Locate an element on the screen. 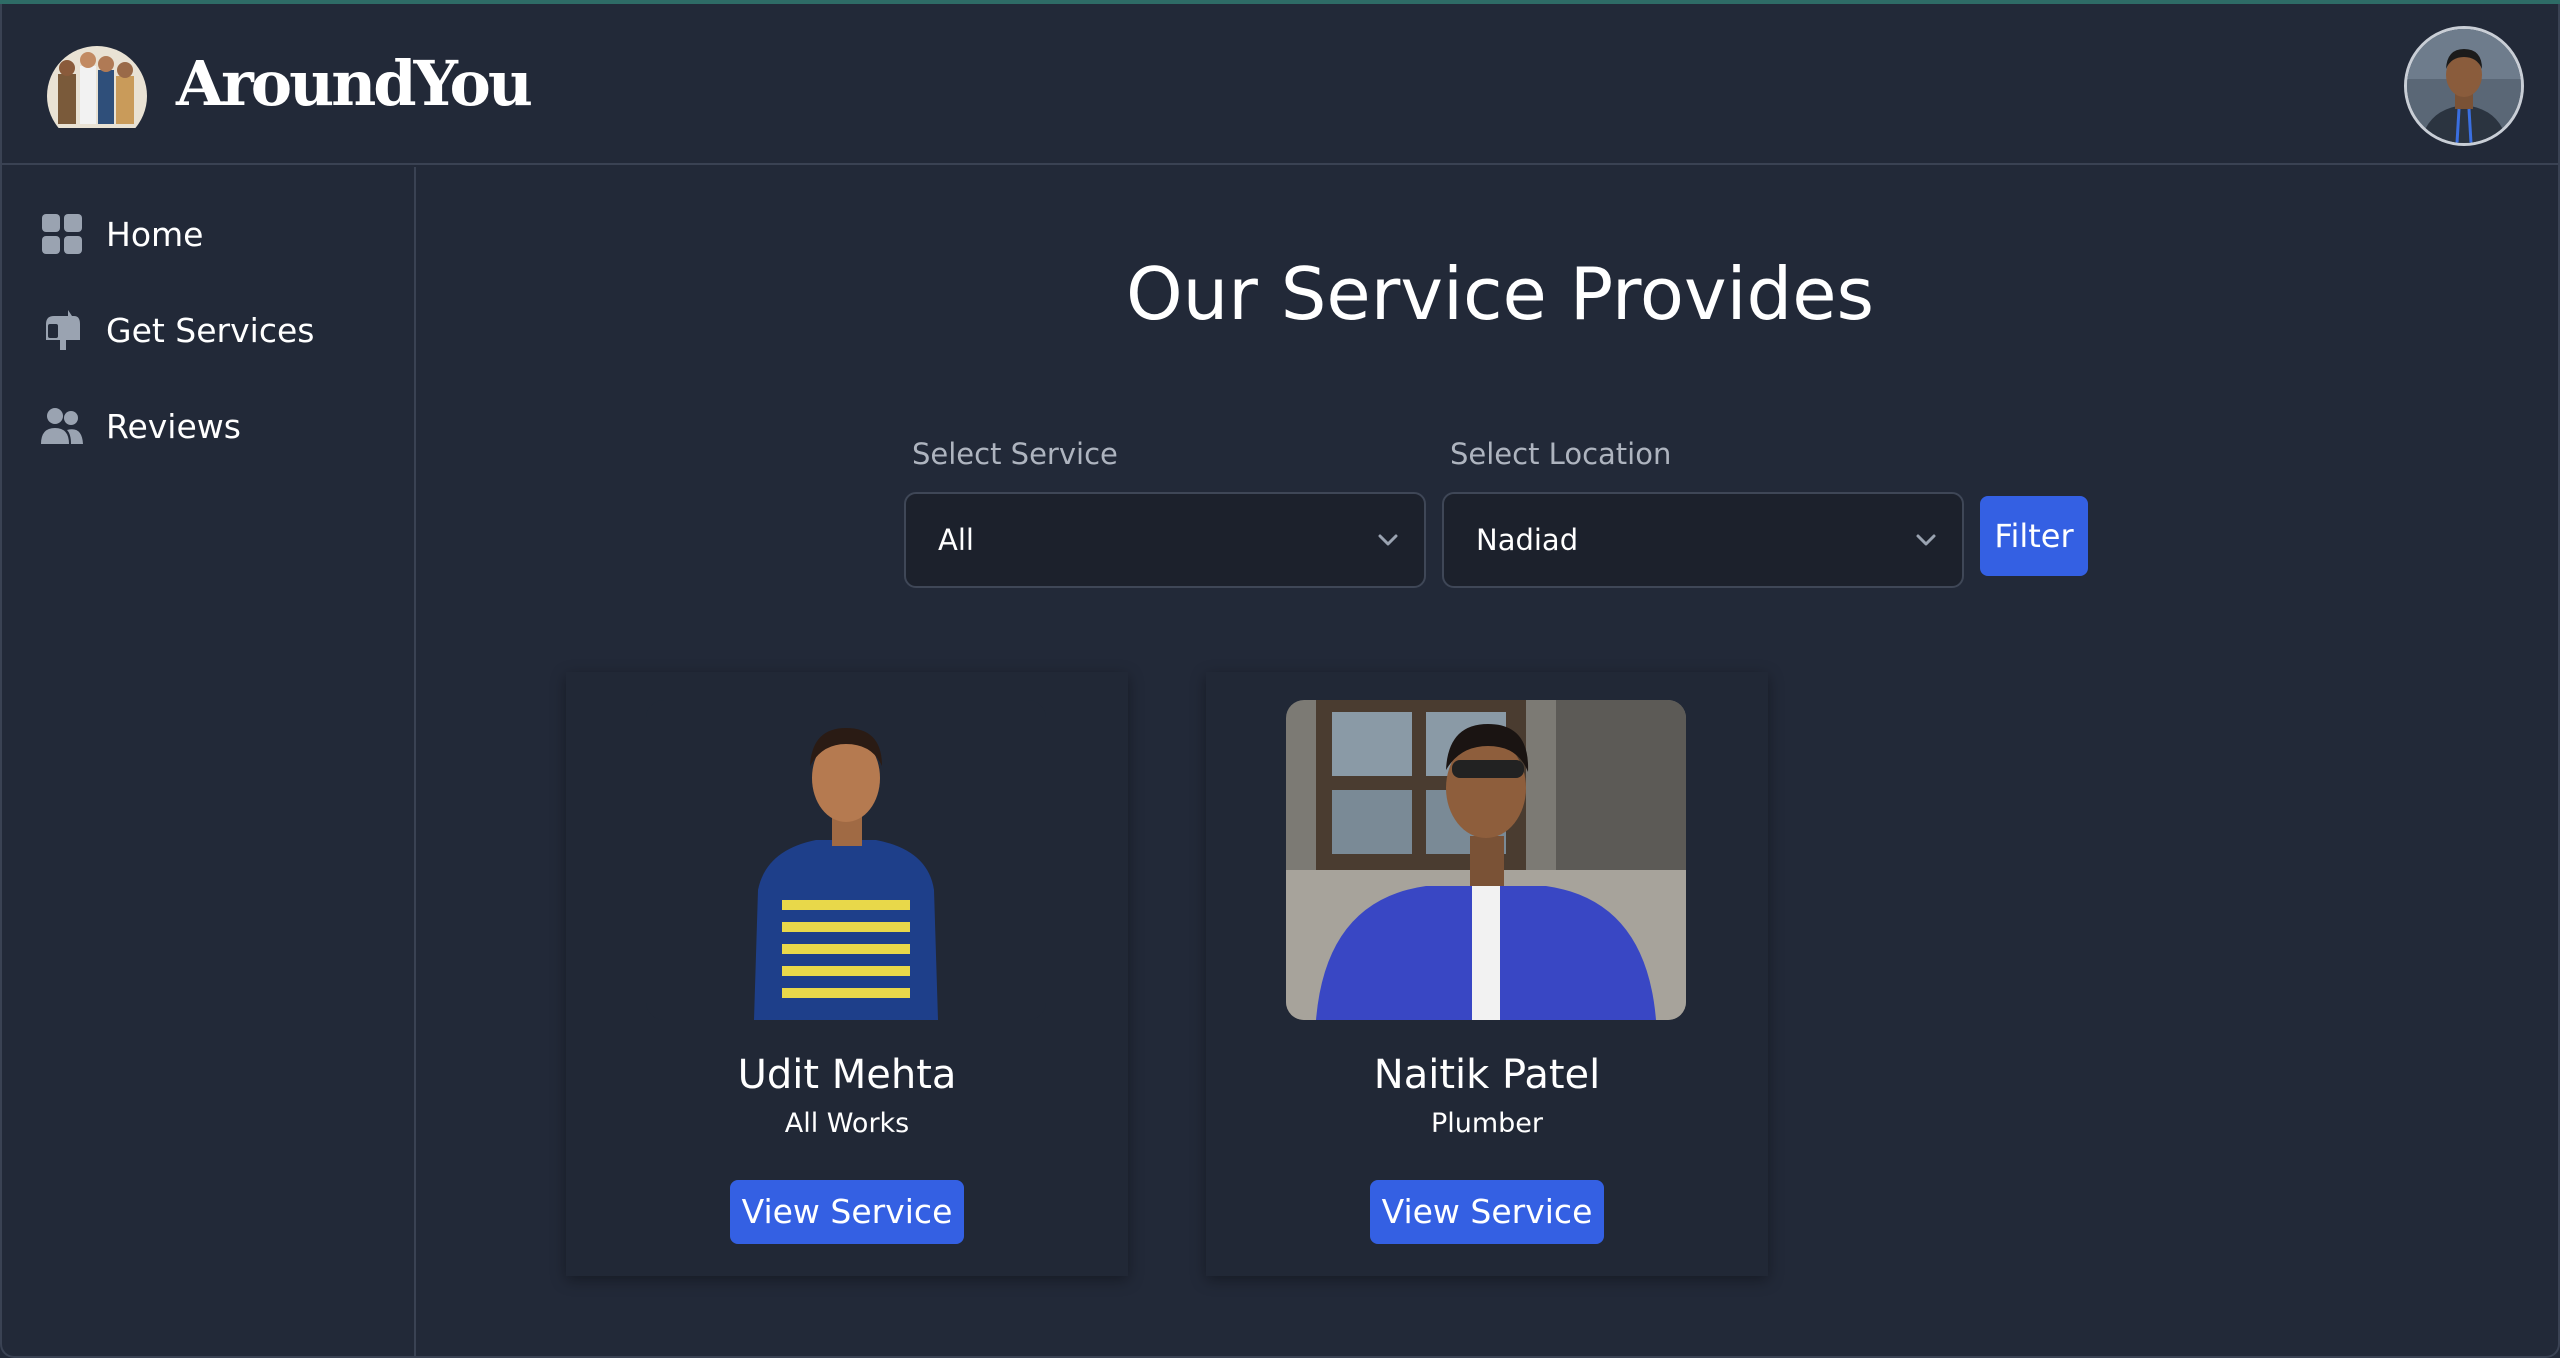 The height and width of the screenshot is (1358, 2560). provider-name: Udit Mehta is located at coordinates (847, 1075).